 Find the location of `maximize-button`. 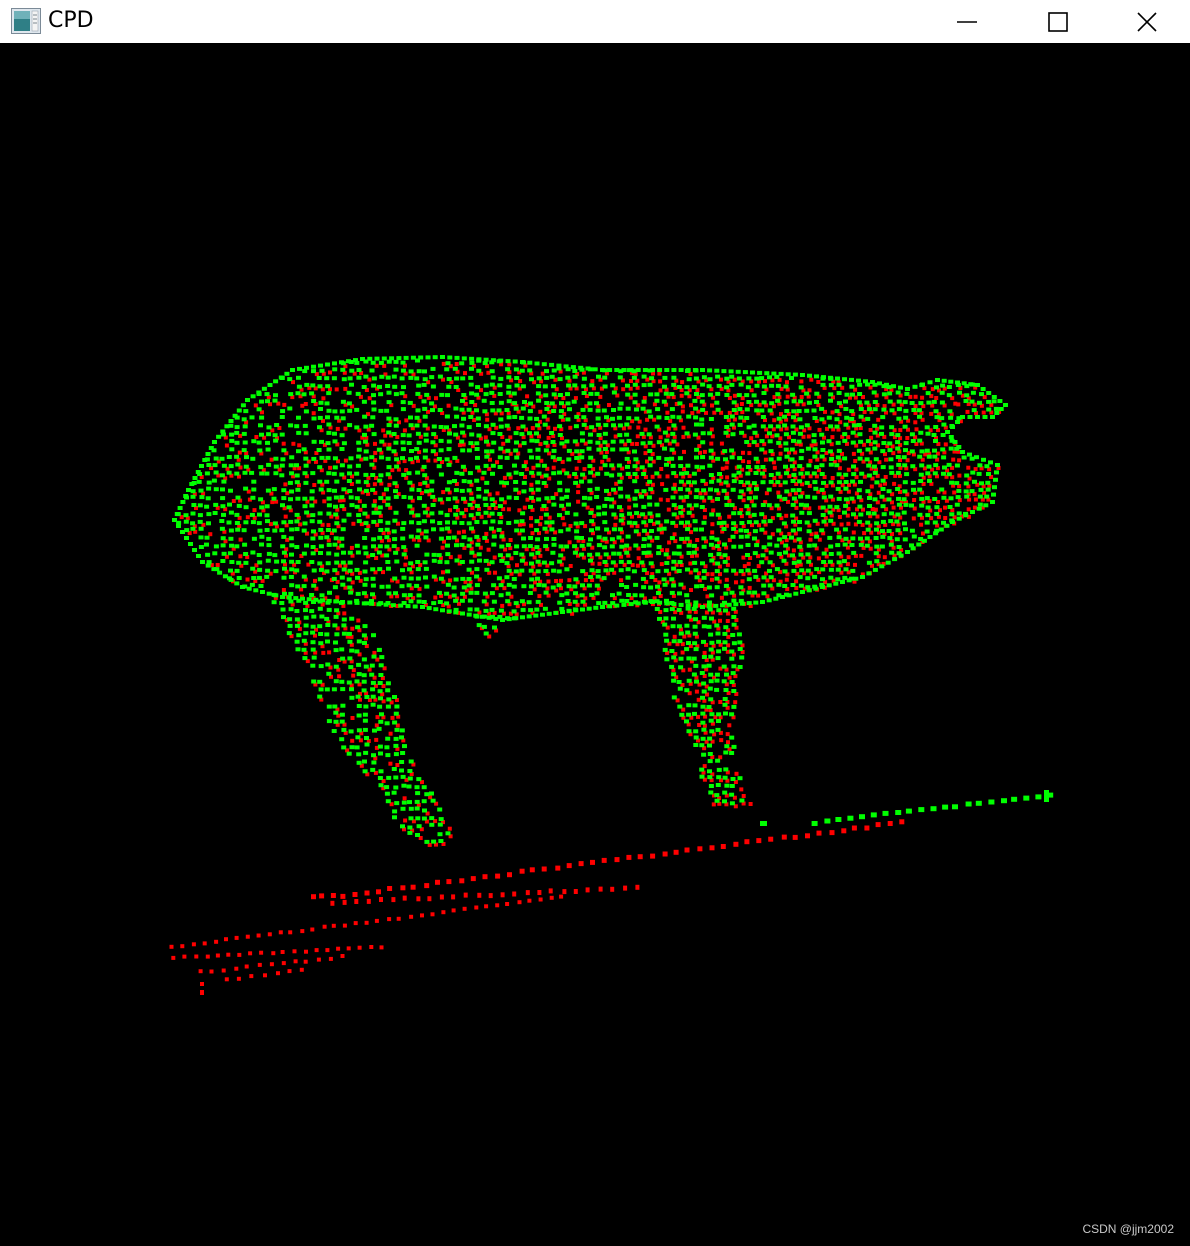

maximize-button is located at coordinates (1058, 21).